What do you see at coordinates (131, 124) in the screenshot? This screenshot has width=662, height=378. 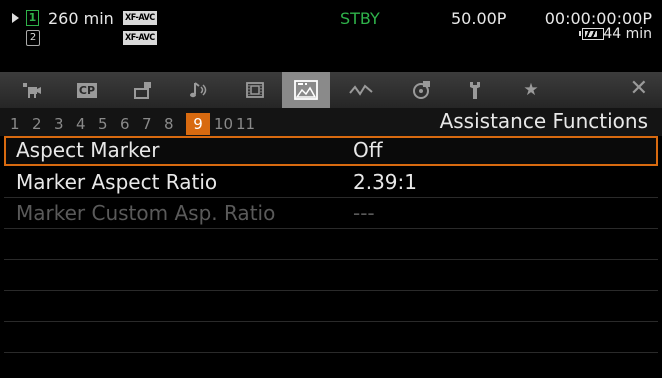 I see `page-number-6: 6` at bounding box center [131, 124].